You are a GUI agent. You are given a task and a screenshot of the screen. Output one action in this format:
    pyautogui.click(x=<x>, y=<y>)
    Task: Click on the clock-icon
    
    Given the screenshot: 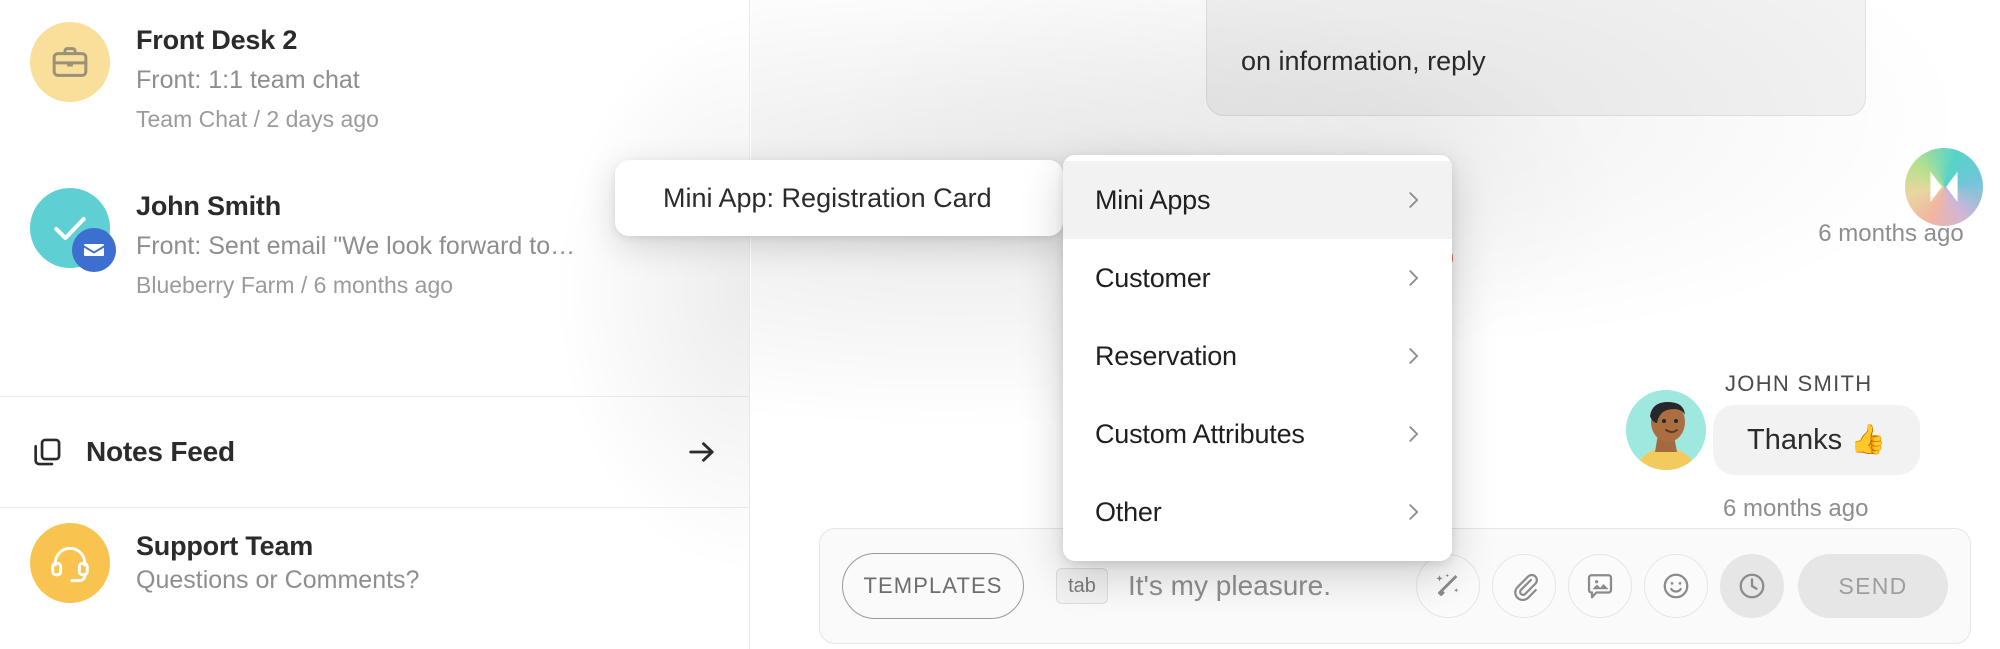 What is the action you would take?
    pyautogui.click(x=1752, y=586)
    